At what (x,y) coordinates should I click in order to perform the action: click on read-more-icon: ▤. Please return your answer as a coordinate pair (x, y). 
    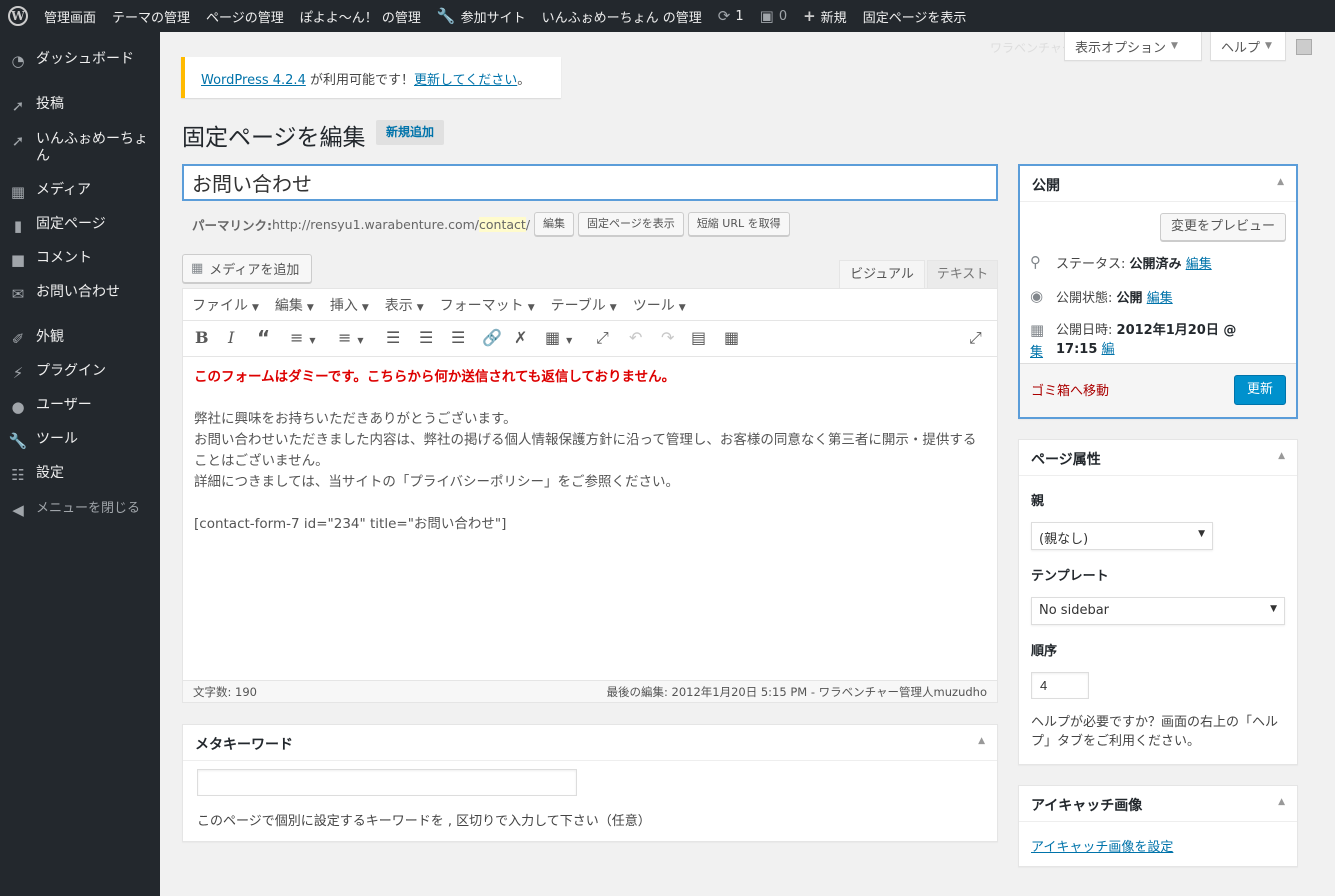
    Looking at the image, I should click on (698, 338).